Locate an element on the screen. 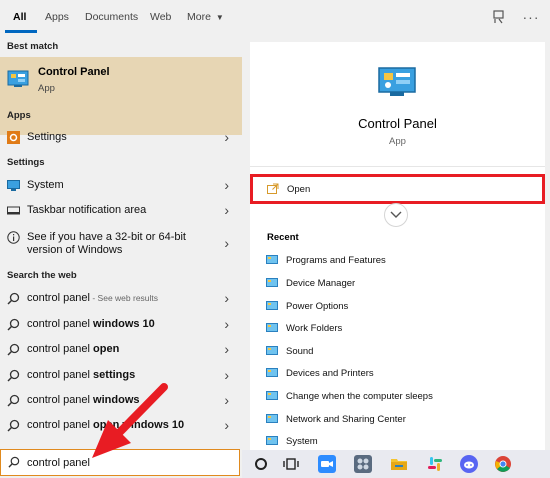 The image size is (550, 478). setting-item-system: System › is located at coordinates (121, 186).